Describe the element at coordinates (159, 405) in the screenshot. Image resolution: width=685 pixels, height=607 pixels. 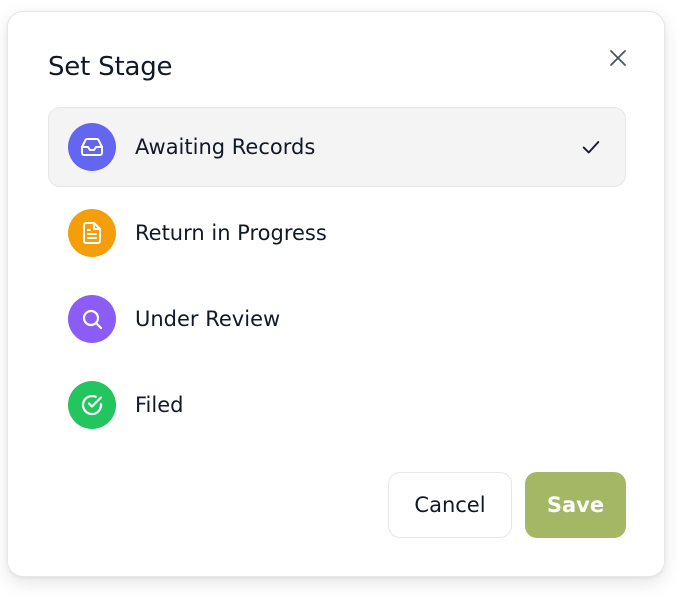
I see `stage-option-label: Filed` at that location.